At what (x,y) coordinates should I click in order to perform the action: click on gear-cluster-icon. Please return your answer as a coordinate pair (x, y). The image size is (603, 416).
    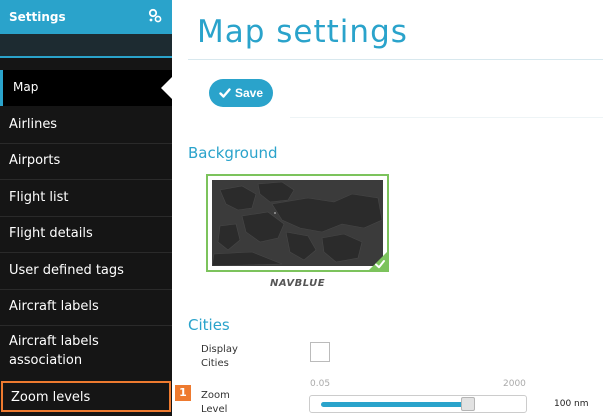
    Looking at the image, I should click on (155, 16).